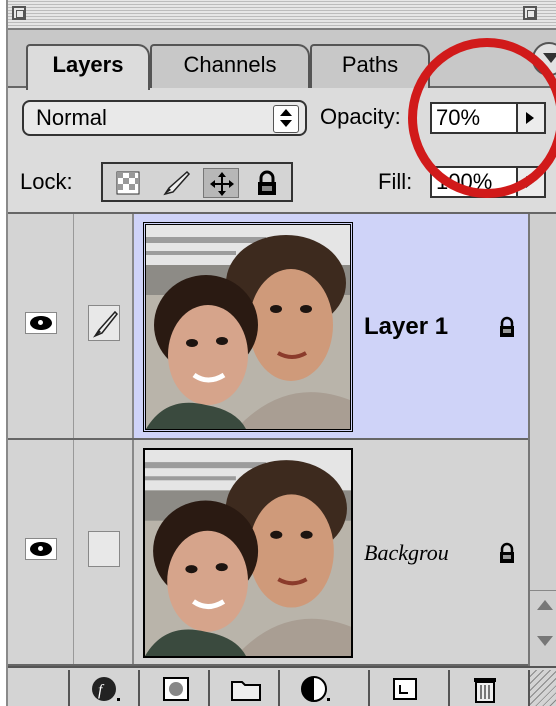 The width and height of the screenshot is (556, 706). I want to click on link-box, so click(104, 549).